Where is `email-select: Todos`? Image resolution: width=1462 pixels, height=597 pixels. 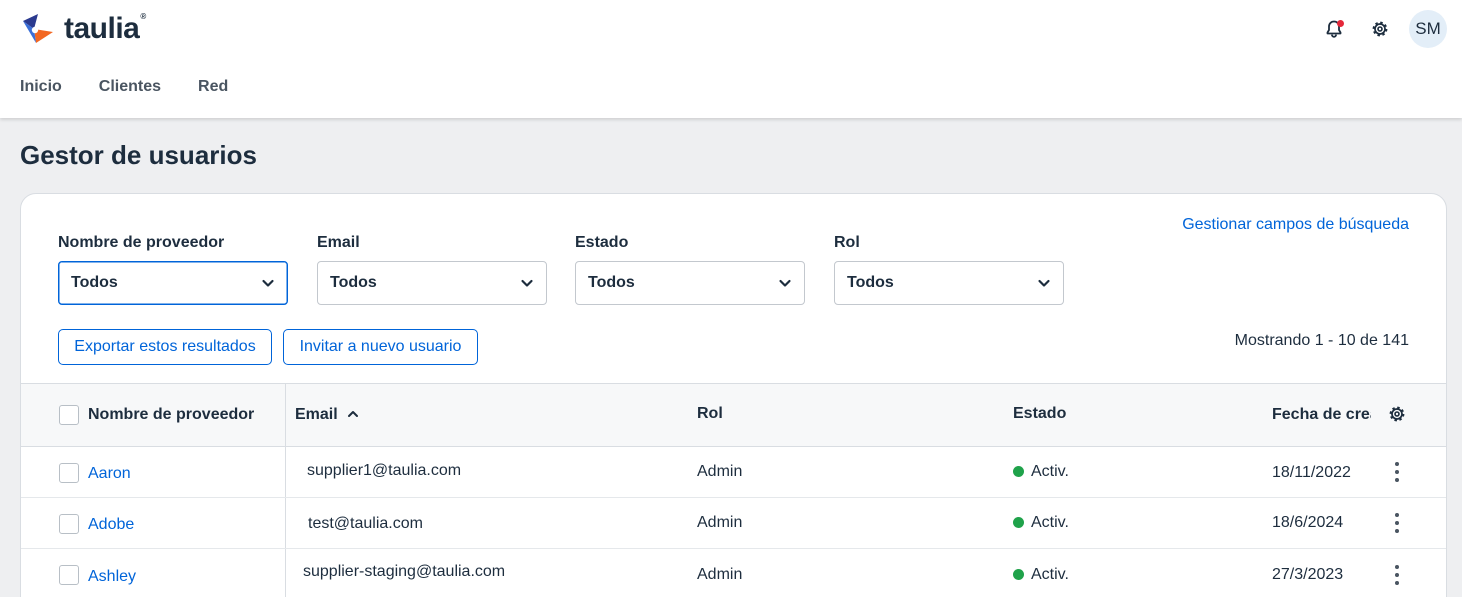
email-select: Todos is located at coordinates (432, 283).